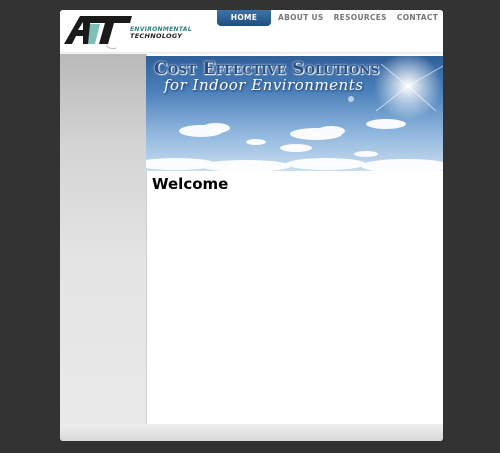 The width and height of the screenshot is (500, 453). What do you see at coordinates (244, 18) in the screenshot?
I see `nav-home: HOME` at bounding box center [244, 18].